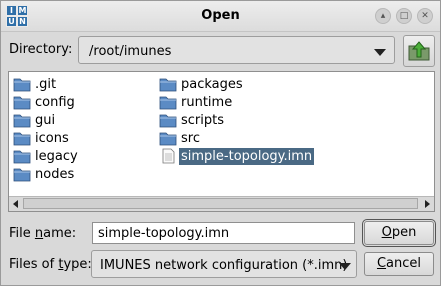  Describe the element at coordinates (381, 263) in the screenshot. I see `cancel-button-mnemonic: C` at that location.